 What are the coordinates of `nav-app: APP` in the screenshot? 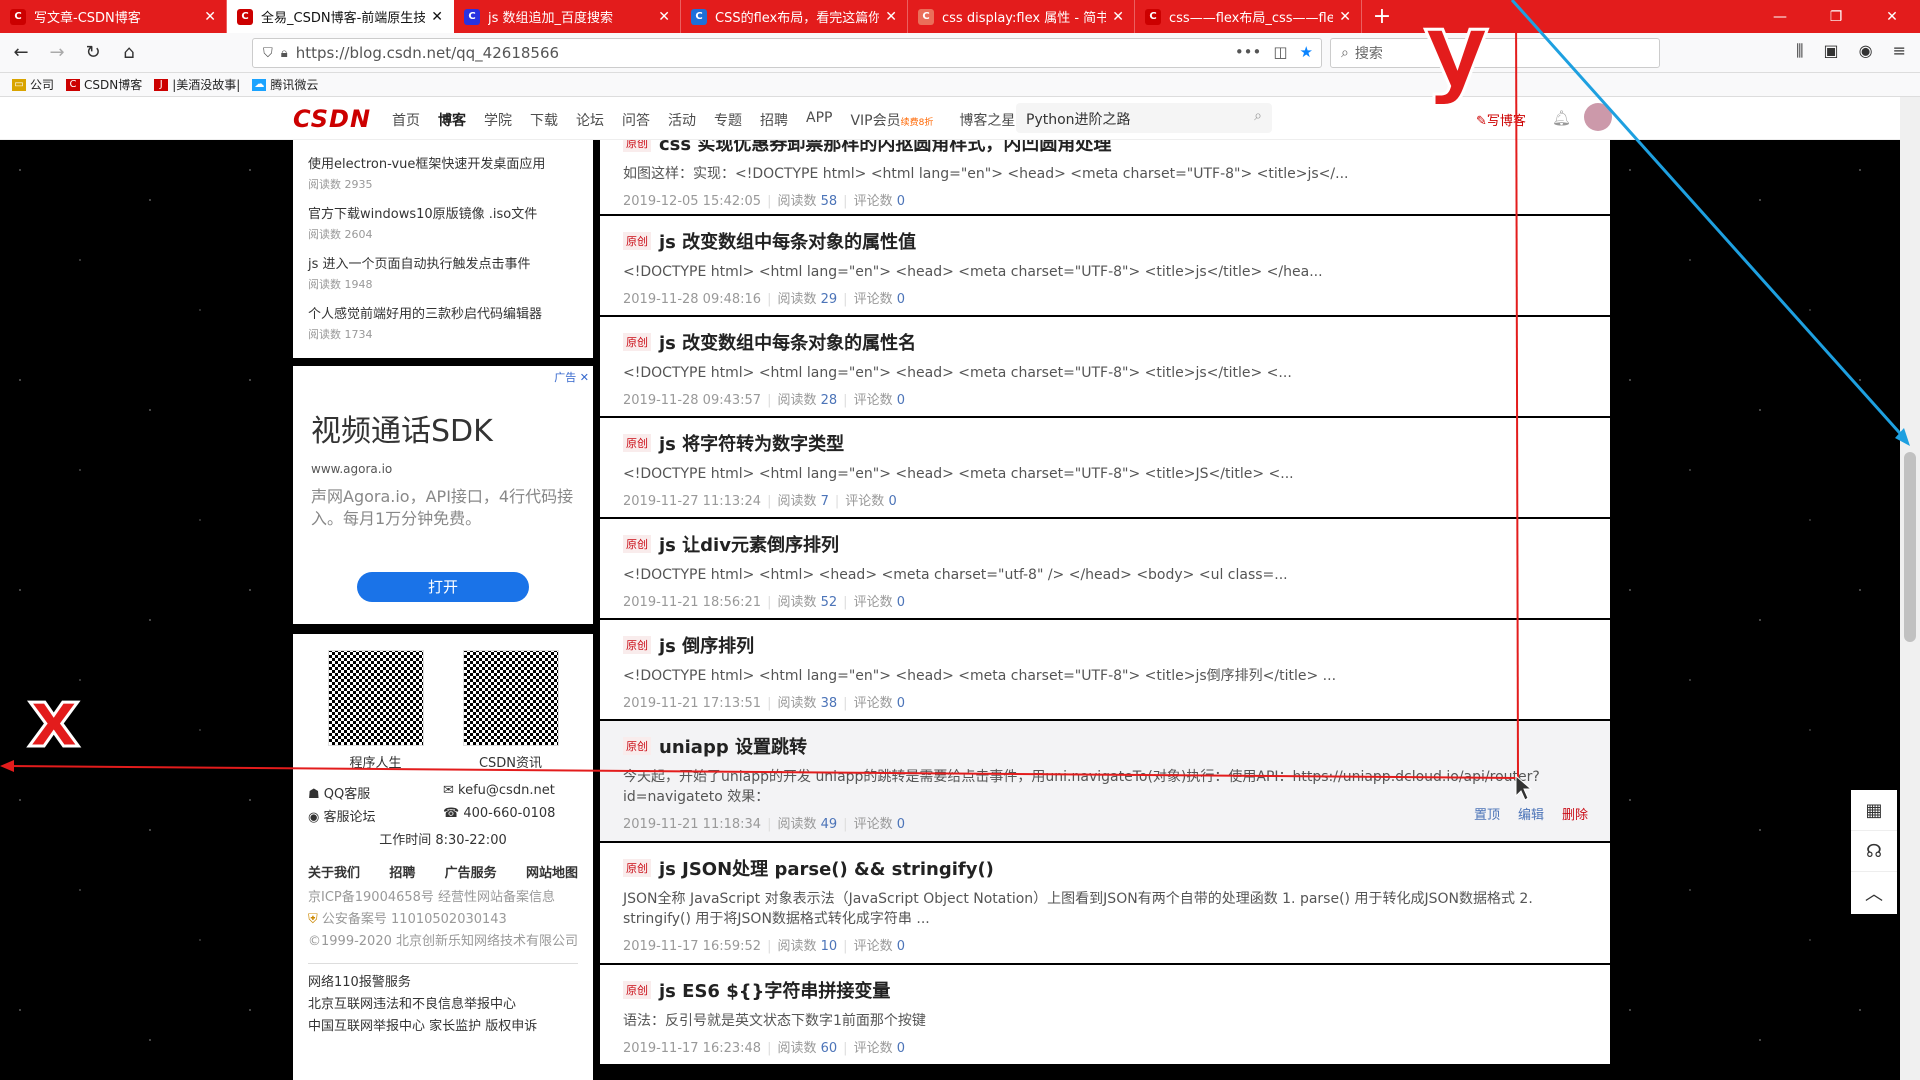 It's located at (819, 120).